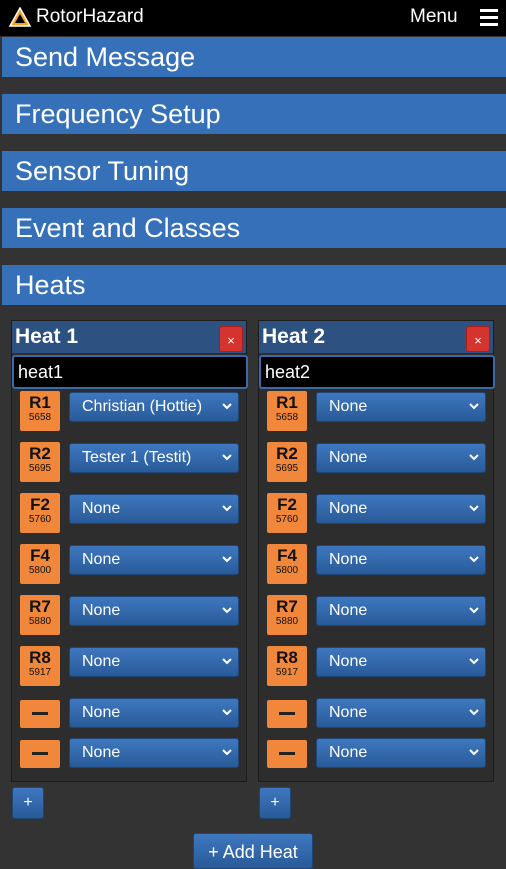 This screenshot has height=869, width=506. I want to click on frequency-chip: F2 5760, so click(287, 513).